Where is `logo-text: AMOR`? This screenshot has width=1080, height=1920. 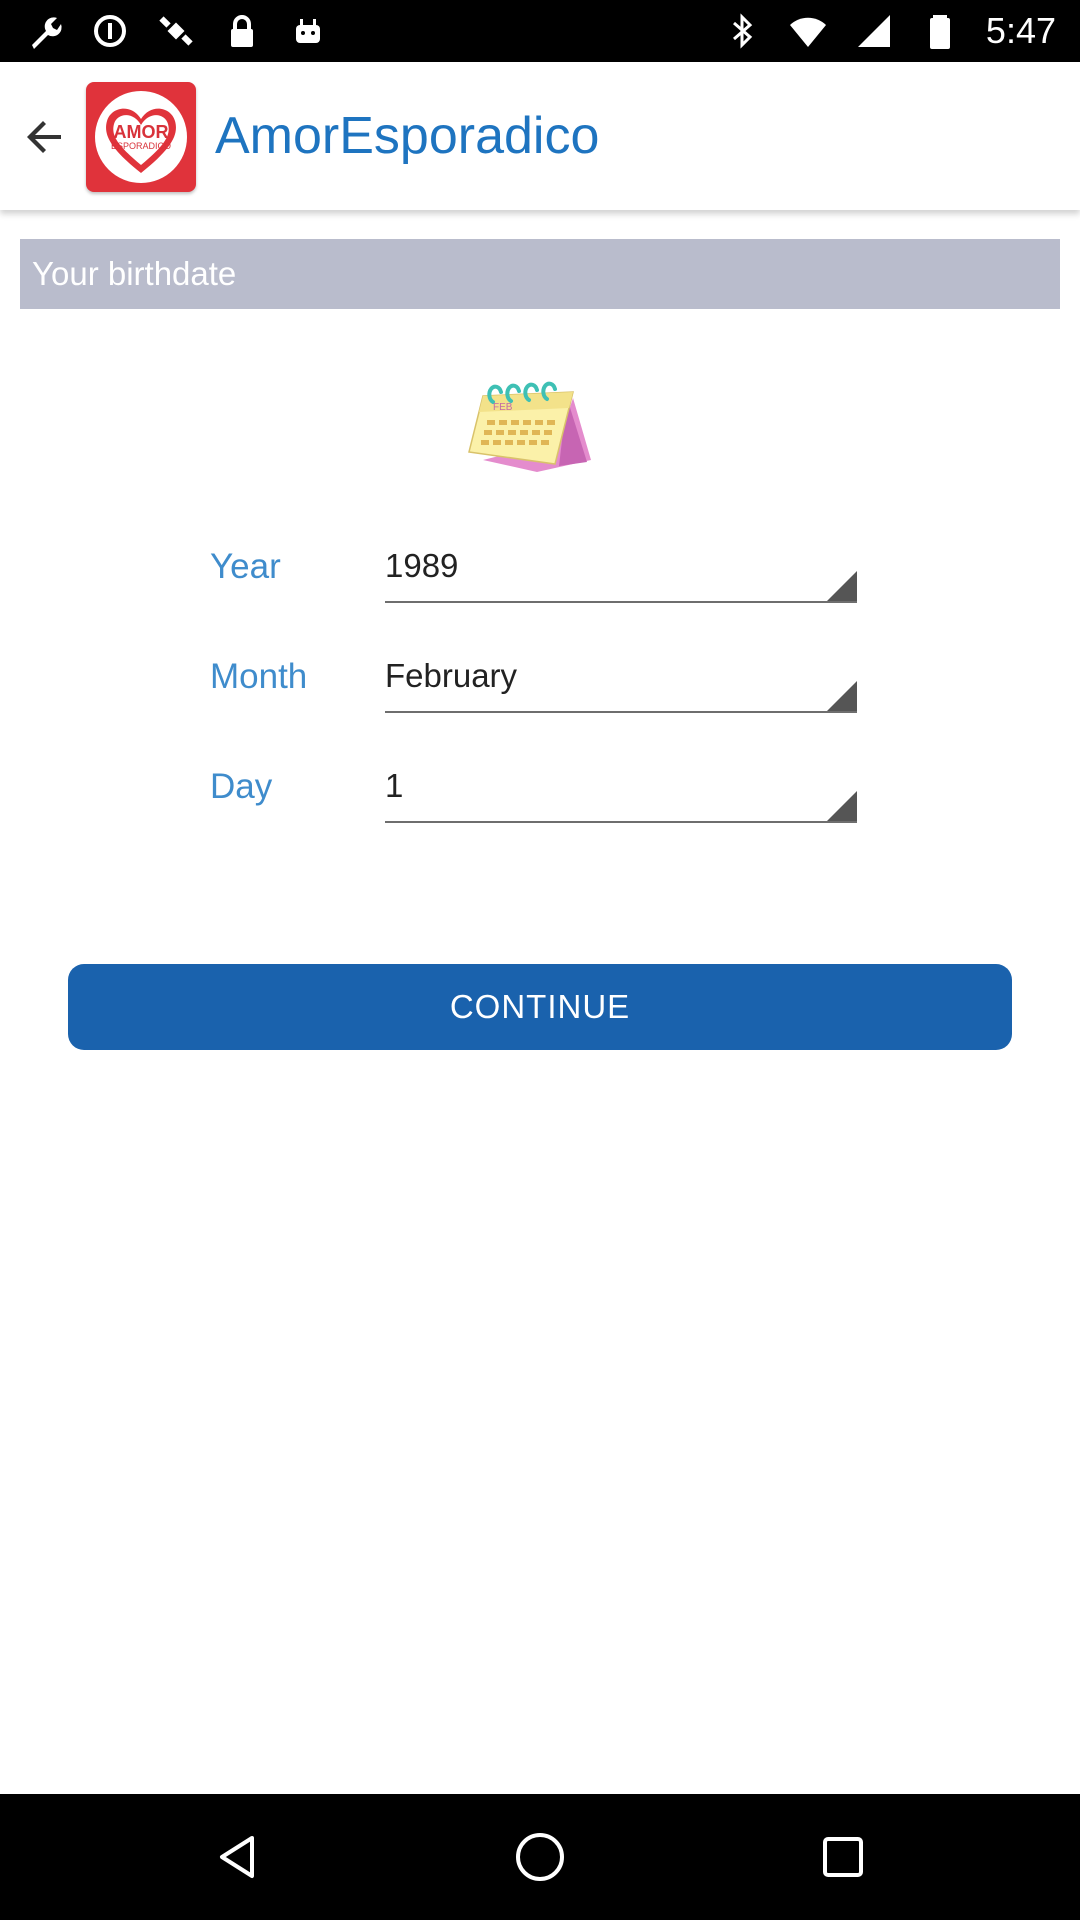
logo-text: AMOR is located at coordinates (141, 132).